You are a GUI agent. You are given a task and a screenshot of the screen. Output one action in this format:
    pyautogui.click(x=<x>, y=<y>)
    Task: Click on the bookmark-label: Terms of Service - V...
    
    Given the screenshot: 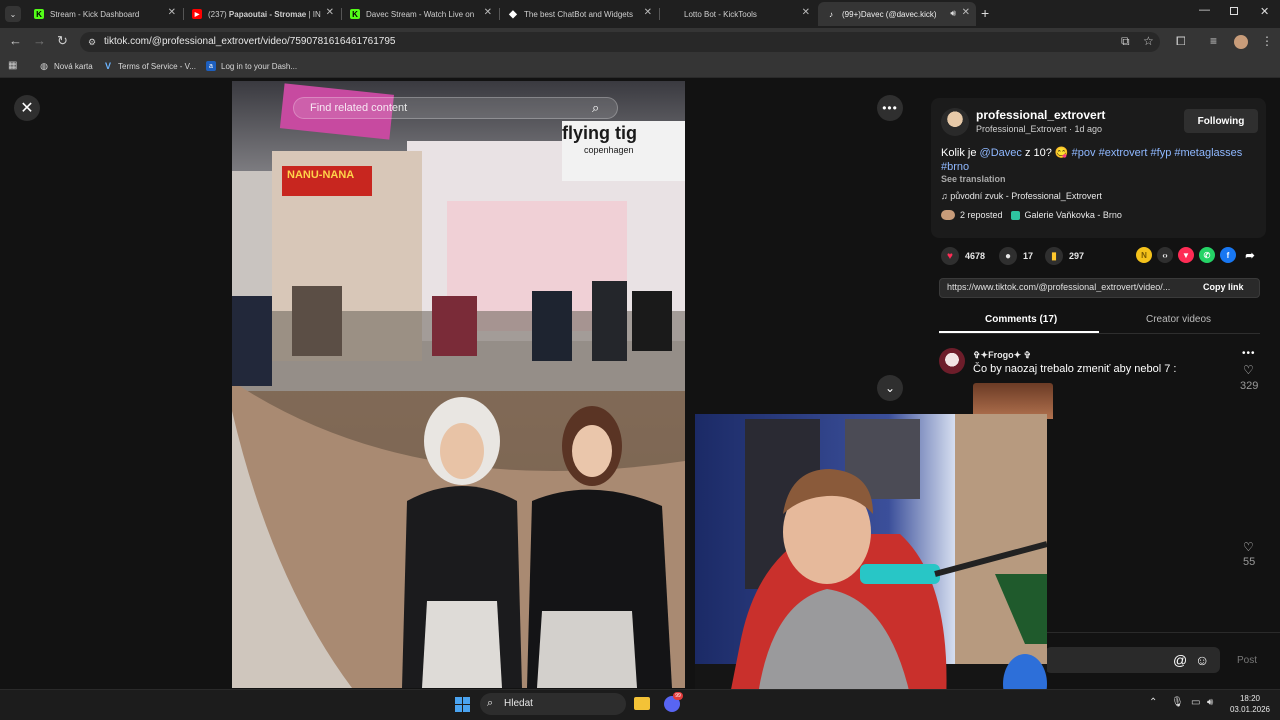 What is the action you would take?
    pyautogui.click(x=157, y=66)
    